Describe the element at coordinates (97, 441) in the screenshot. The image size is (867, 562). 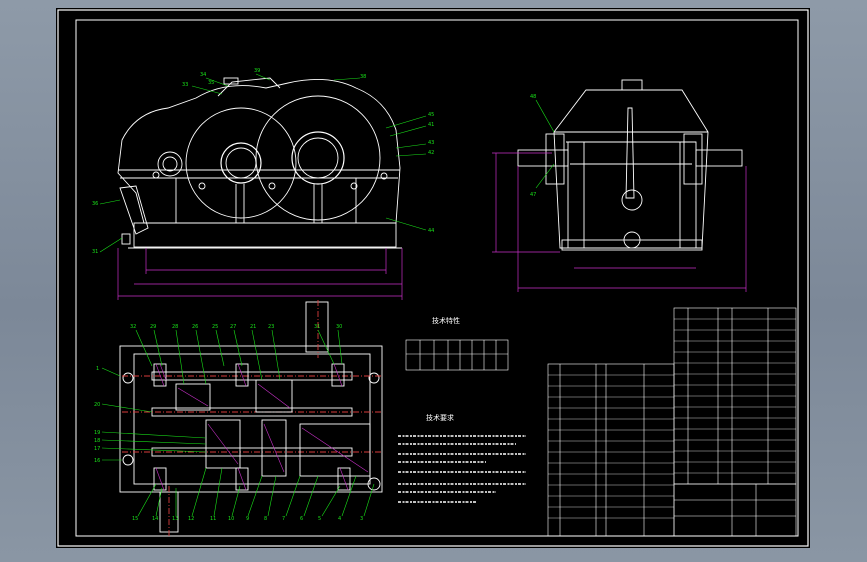
I see `svg-text: 18` at that location.